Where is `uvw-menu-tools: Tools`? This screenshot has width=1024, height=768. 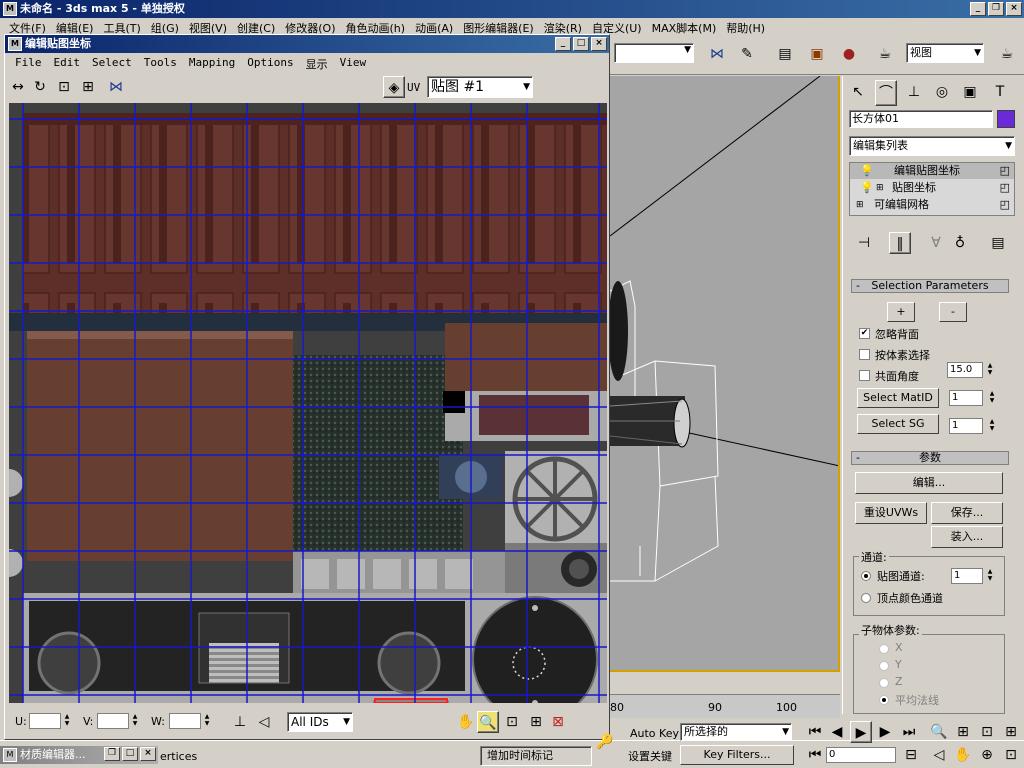
uvw-menu-tools: Tools is located at coordinates (160, 63).